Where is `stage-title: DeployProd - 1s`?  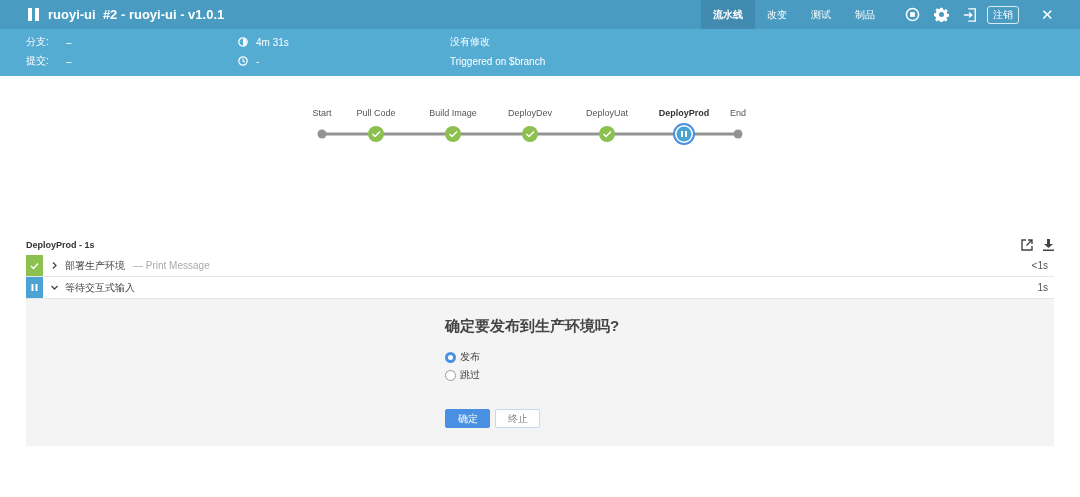 stage-title: DeployProd - 1s is located at coordinates (60, 245).